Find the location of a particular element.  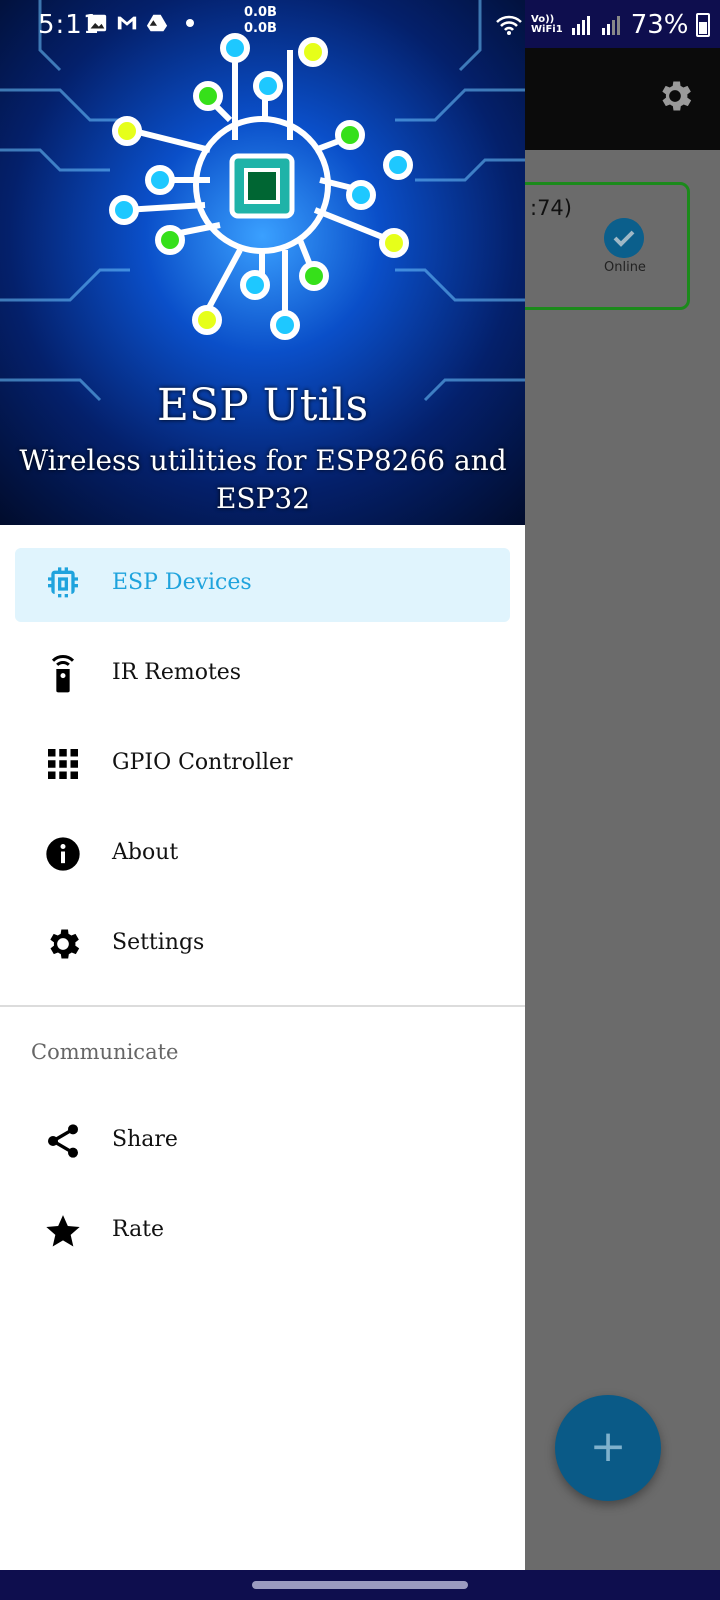

menu-label: IR Remotes is located at coordinates (177, 672).